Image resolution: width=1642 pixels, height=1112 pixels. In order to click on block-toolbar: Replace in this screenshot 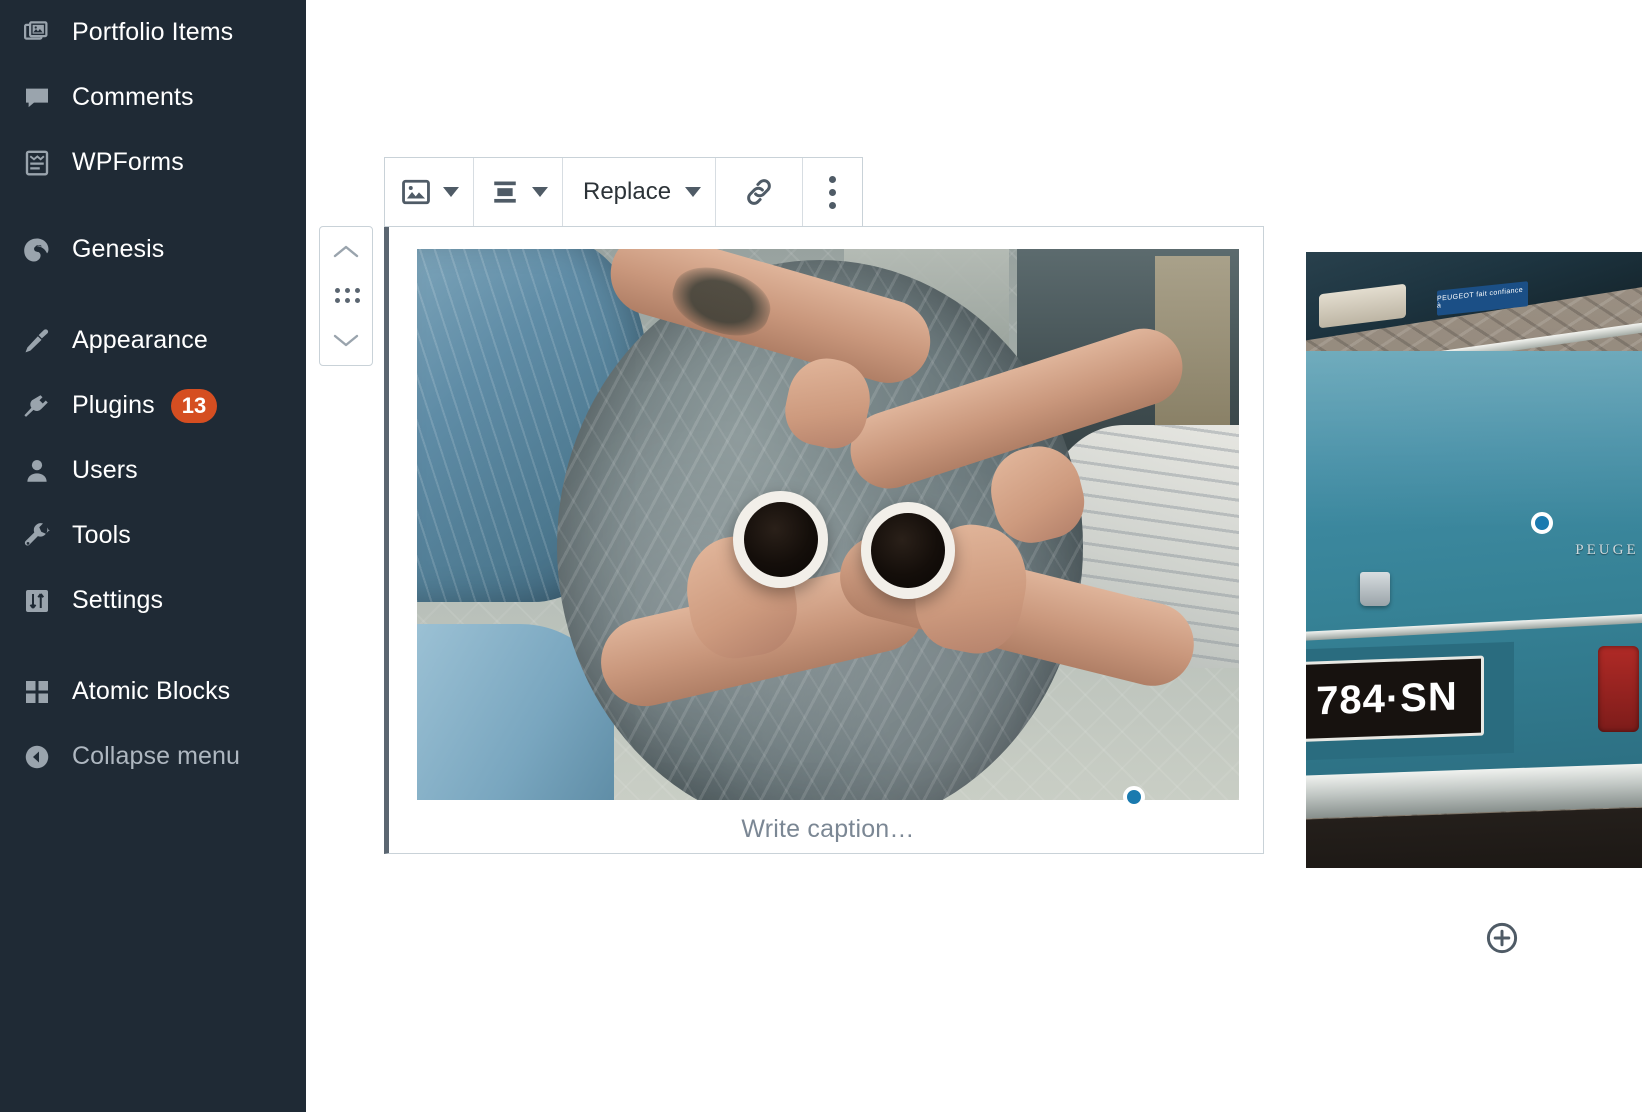, I will do `click(624, 192)`.